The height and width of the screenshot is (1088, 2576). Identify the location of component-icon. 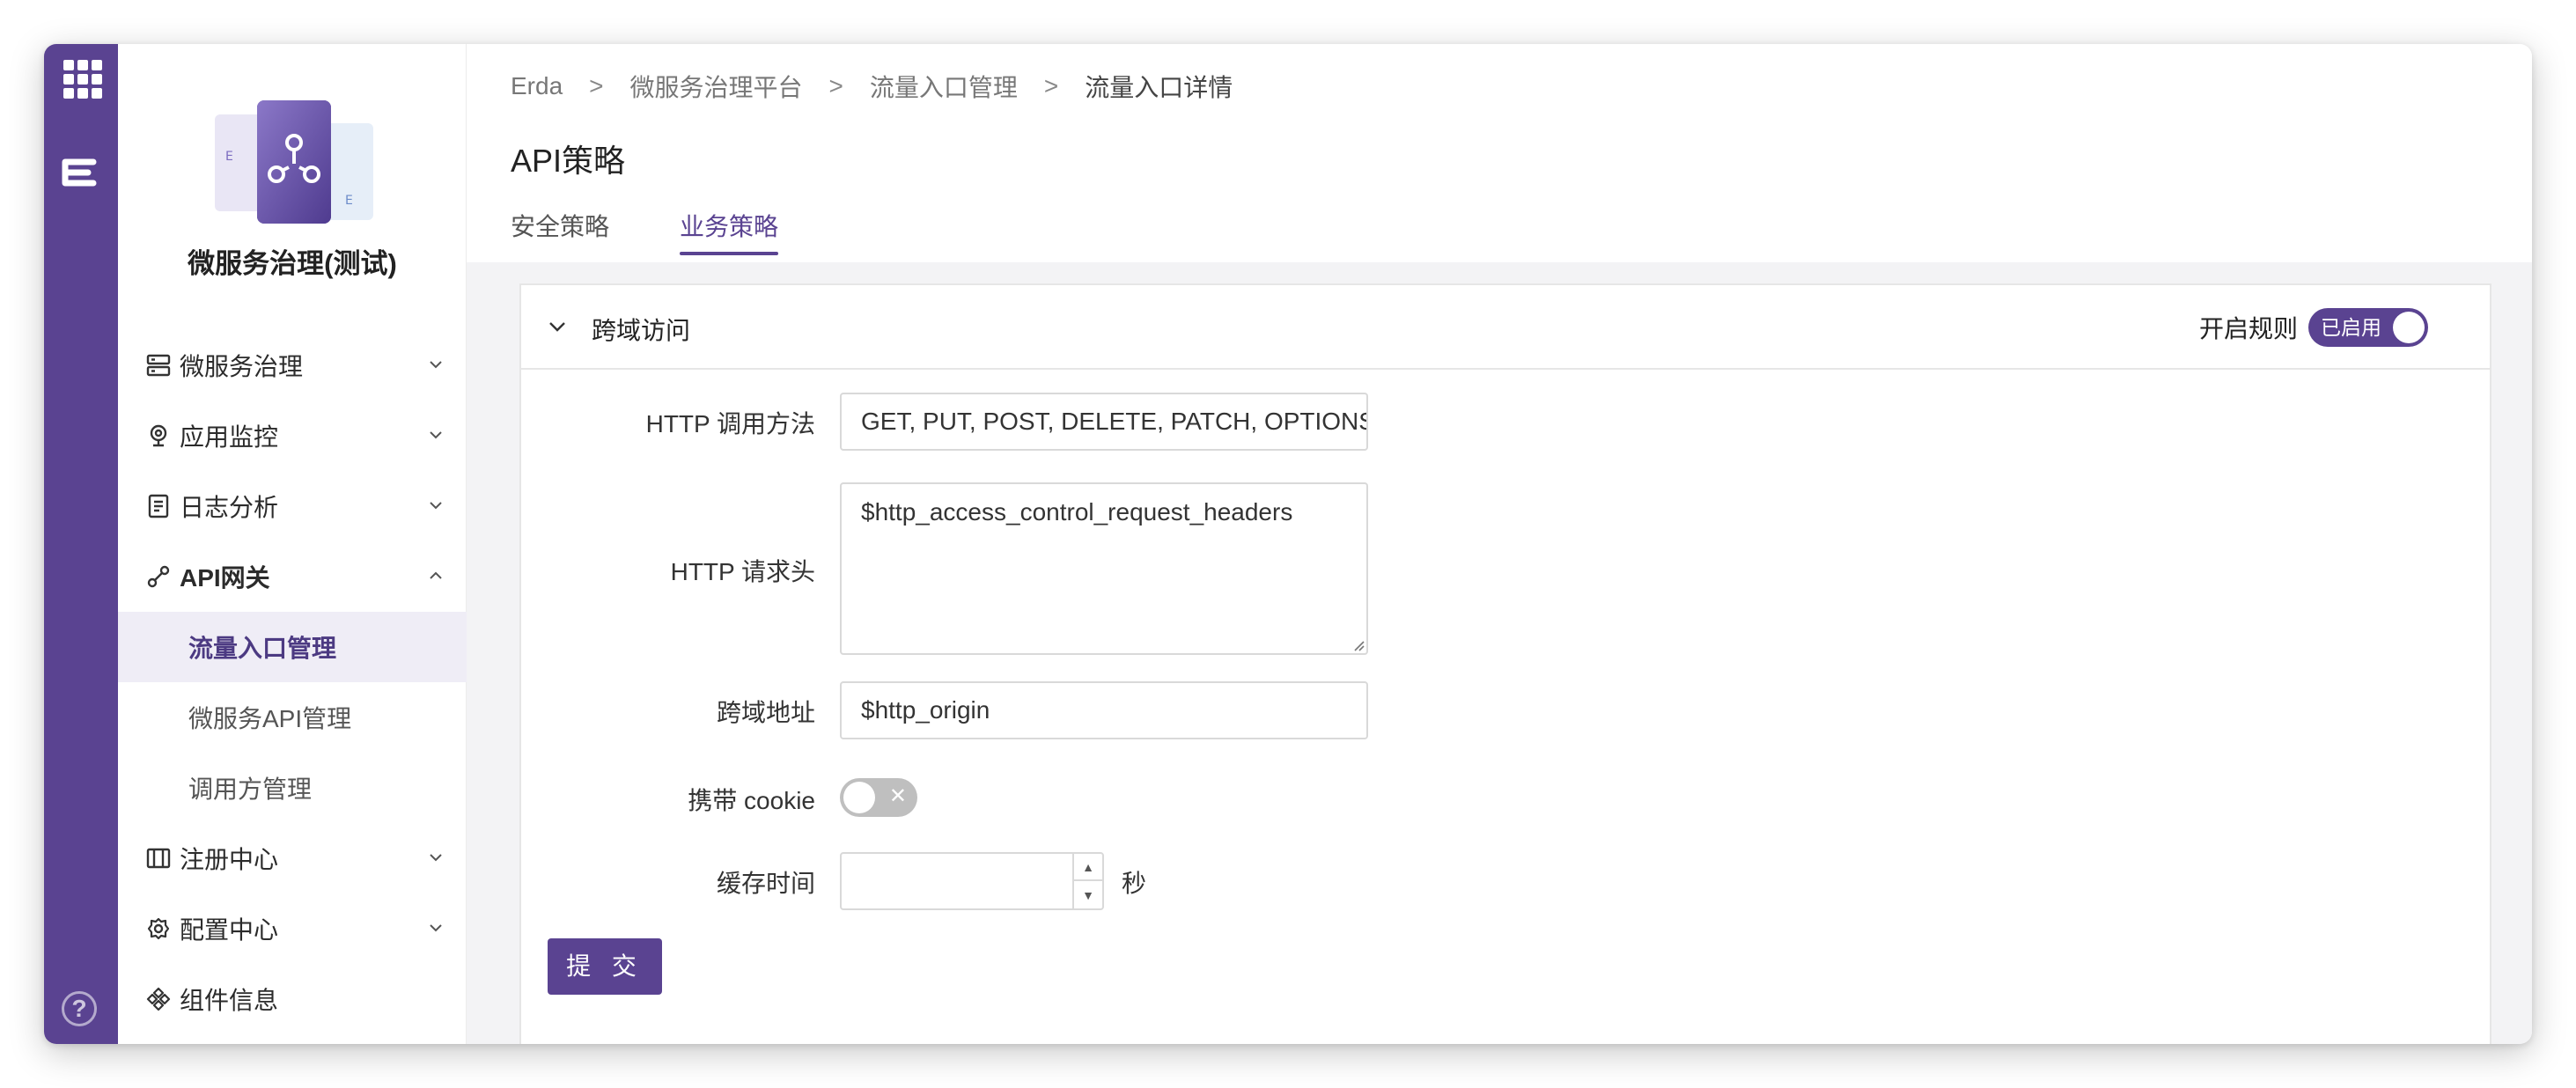
(159, 999).